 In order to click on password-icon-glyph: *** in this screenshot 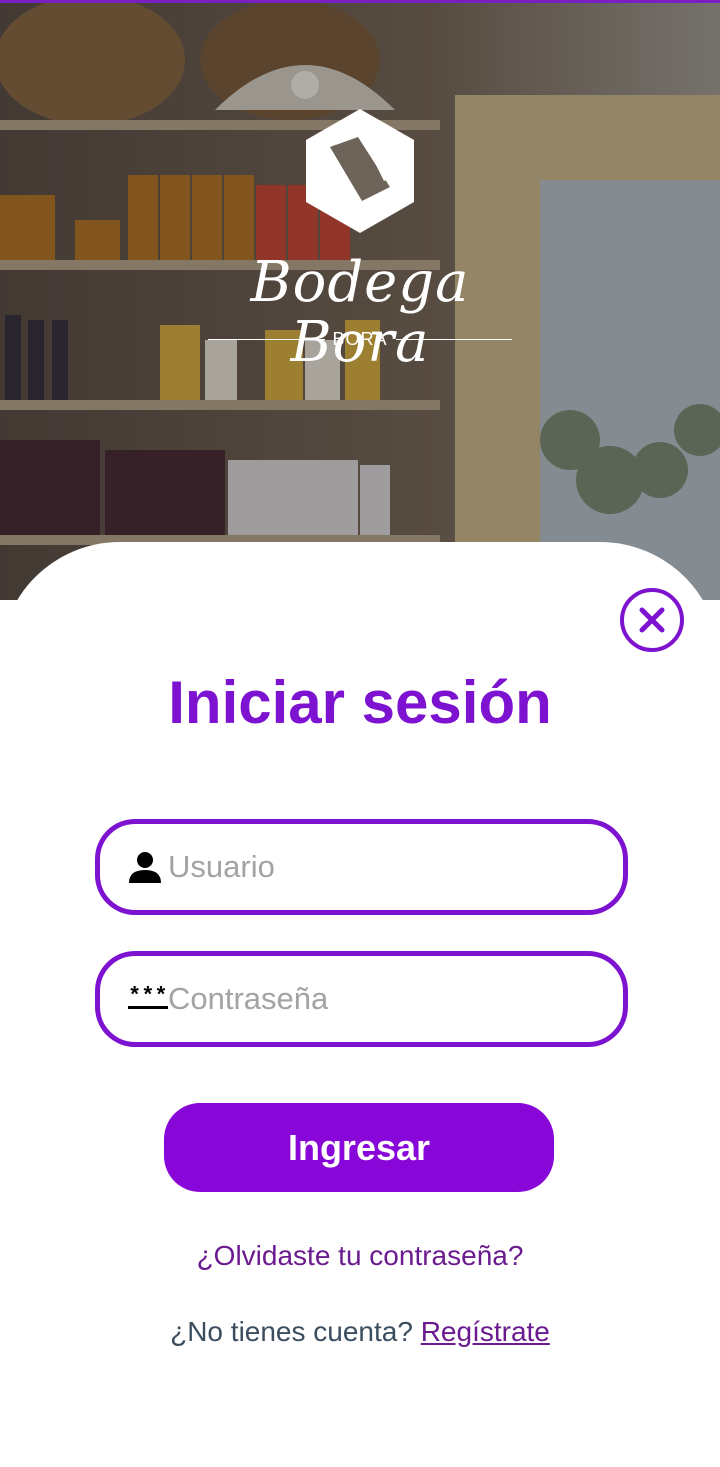, I will do `click(148, 996)`.